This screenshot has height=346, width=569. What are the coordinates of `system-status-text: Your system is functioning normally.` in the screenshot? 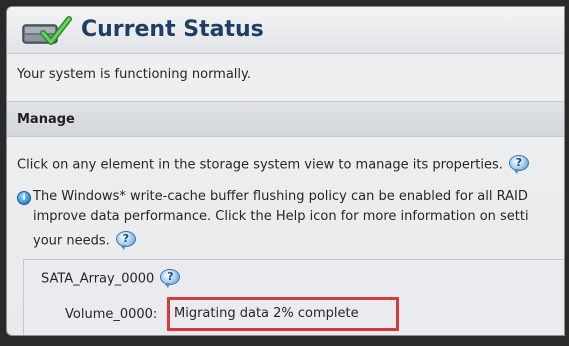 It's located at (134, 74).